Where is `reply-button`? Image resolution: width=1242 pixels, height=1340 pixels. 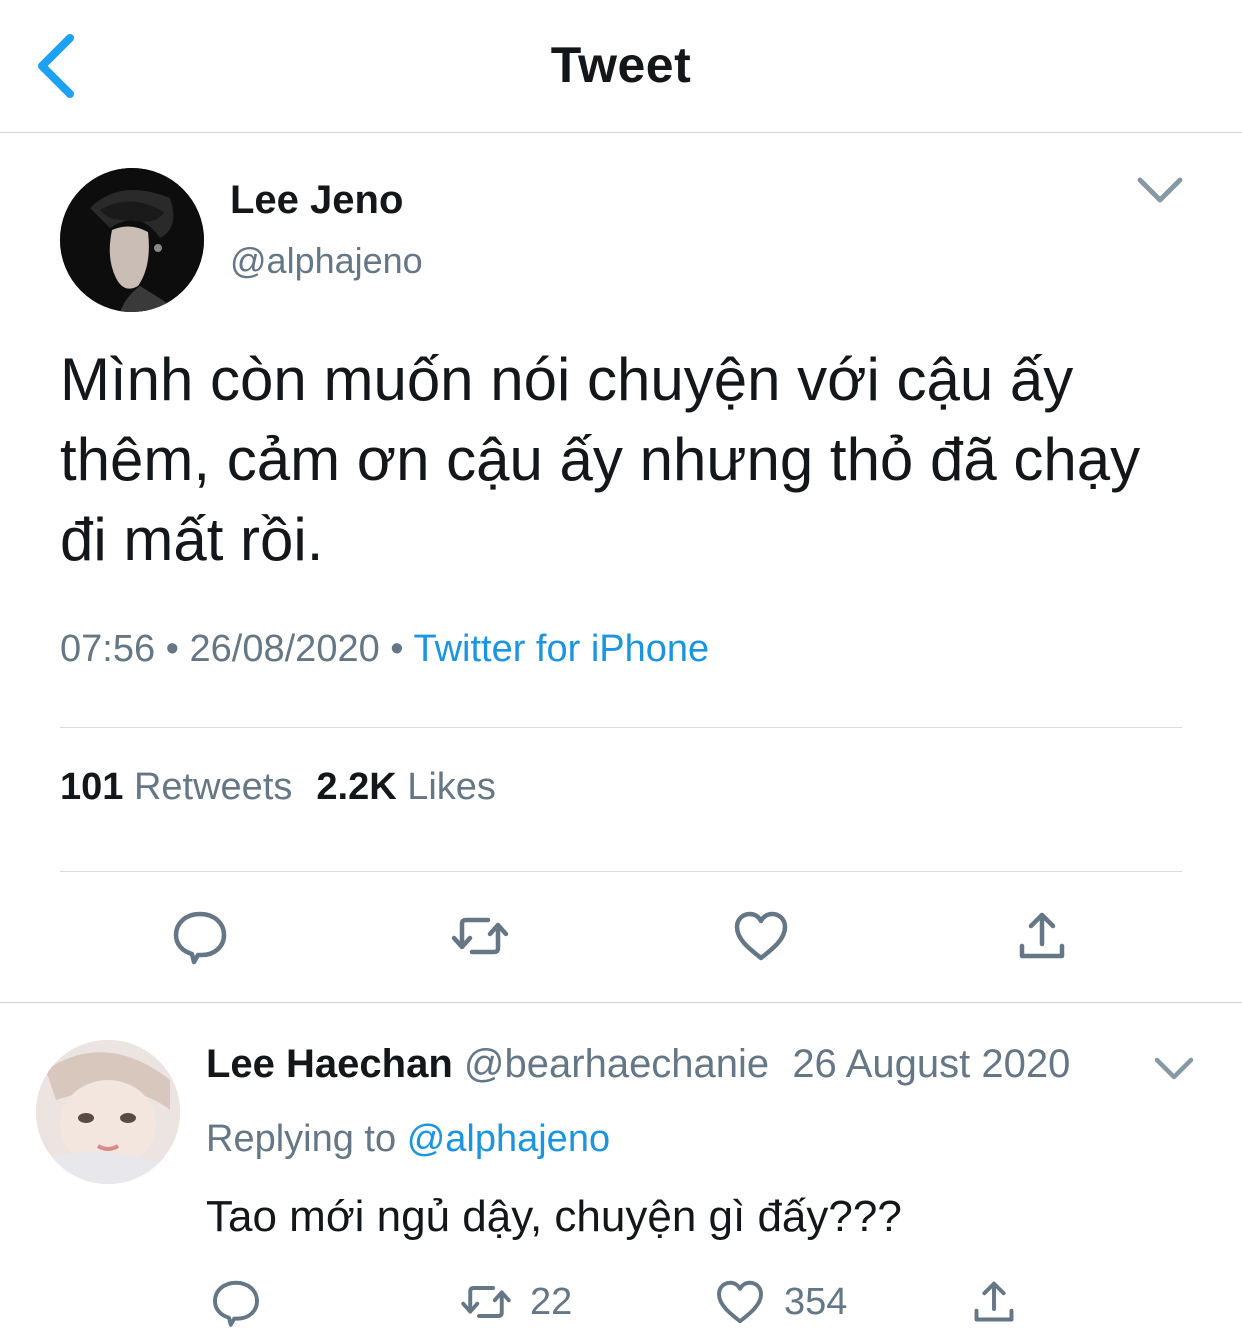 reply-button is located at coordinates (200, 936).